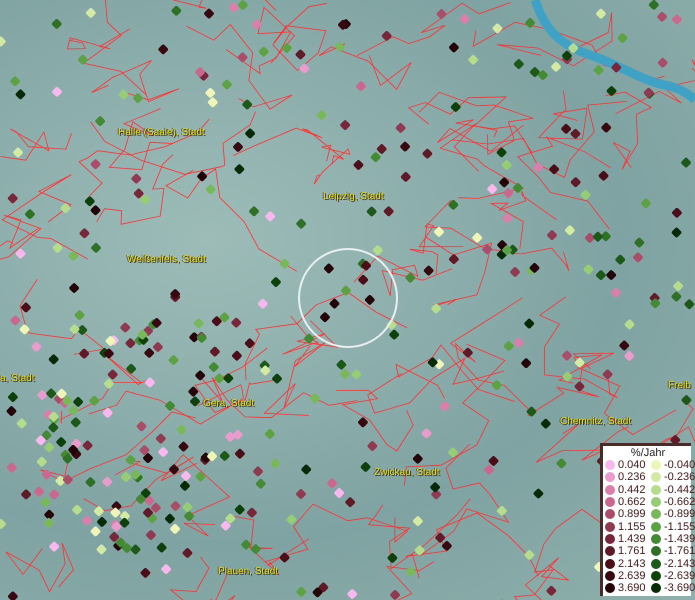  What do you see at coordinates (166, 259) in the screenshot?
I see `place-label: Weißenfels, Stadt` at bounding box center [166, 259].